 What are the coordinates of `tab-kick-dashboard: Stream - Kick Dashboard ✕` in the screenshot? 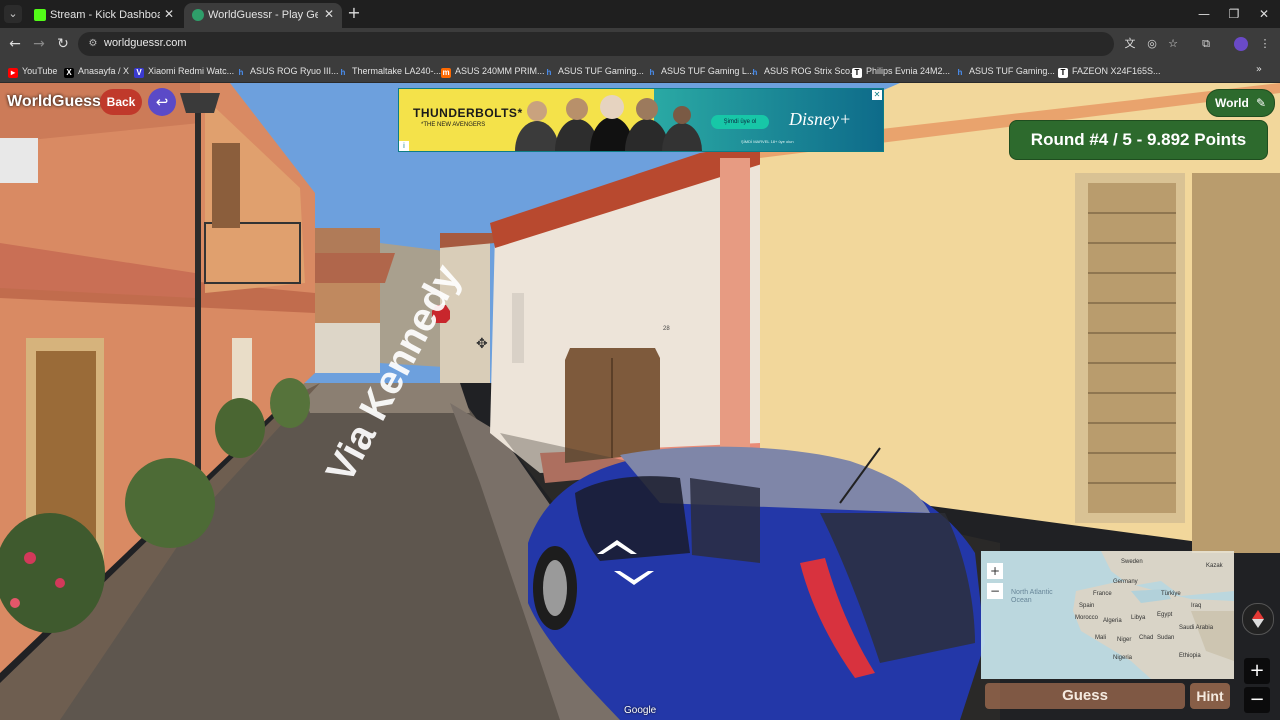 It's located at (104, 15).